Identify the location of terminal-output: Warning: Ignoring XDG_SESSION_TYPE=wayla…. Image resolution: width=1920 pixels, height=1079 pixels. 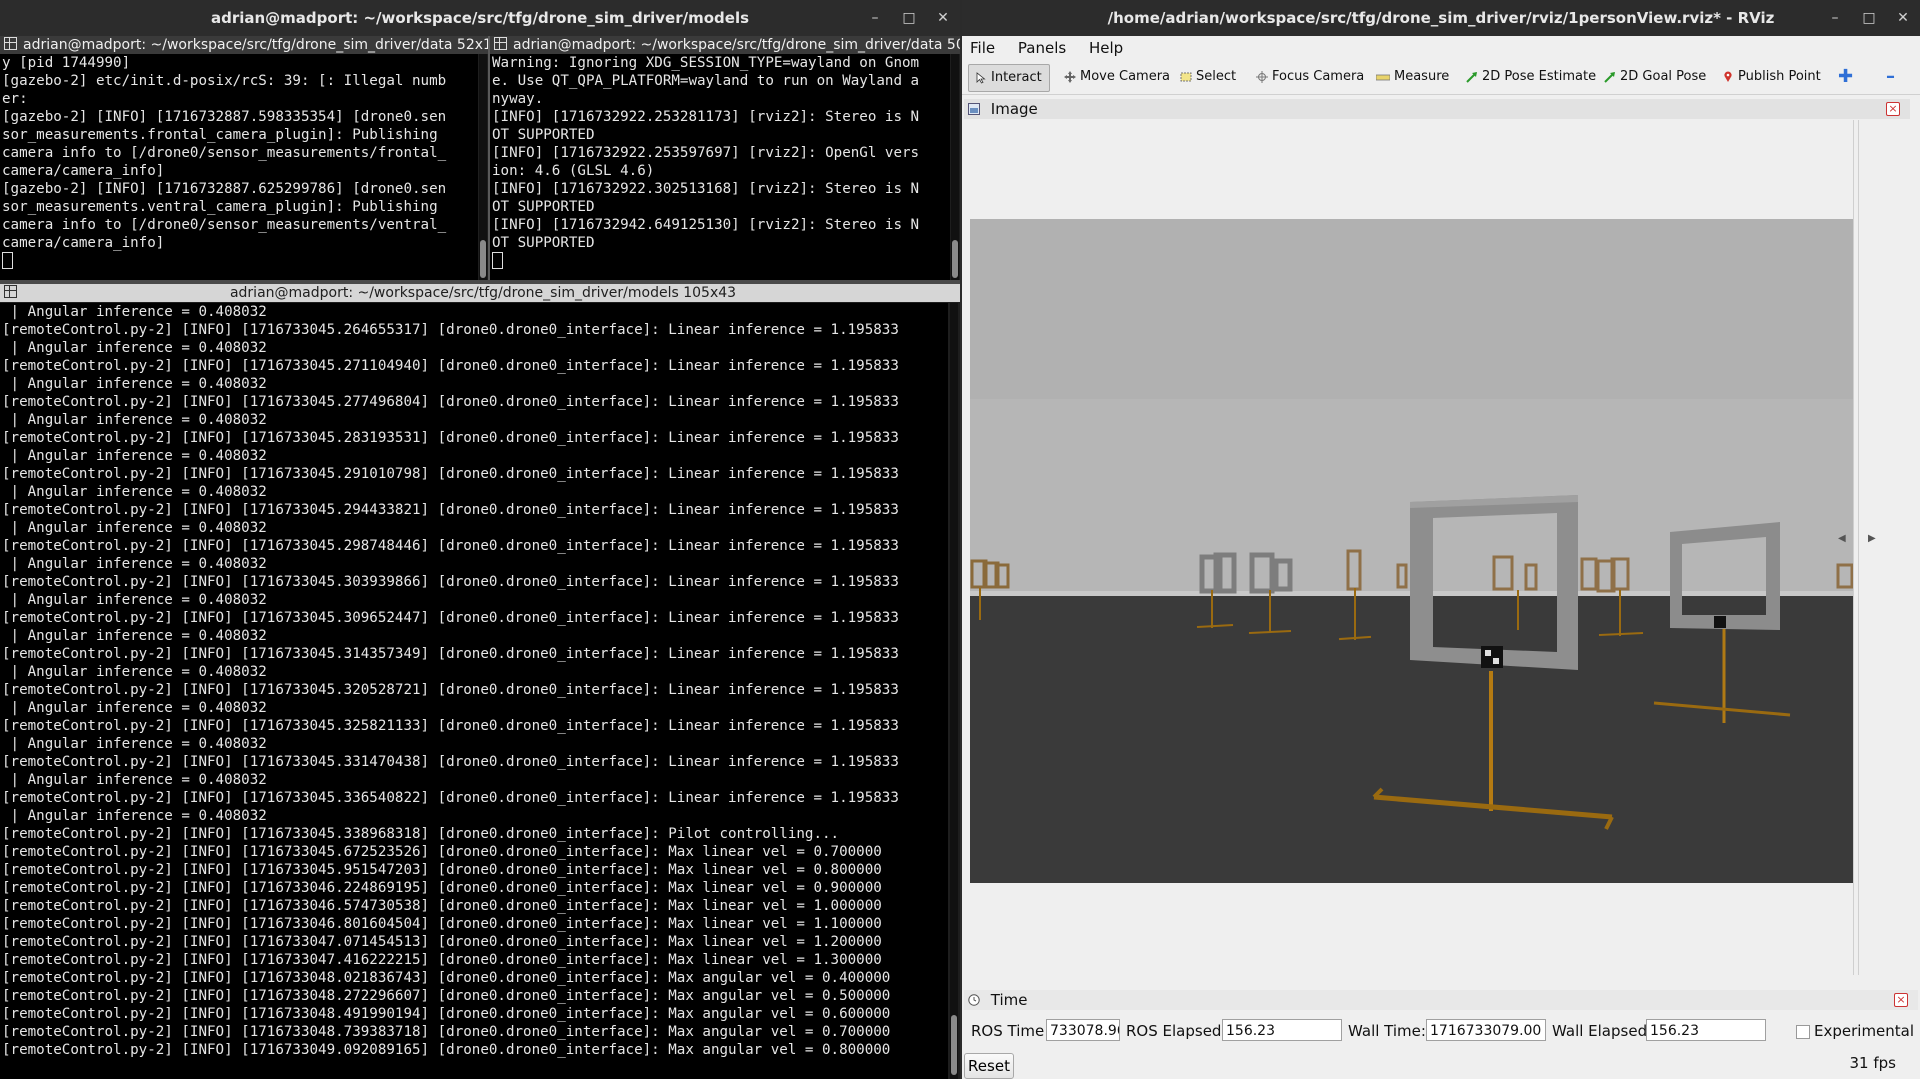
(720, 162).